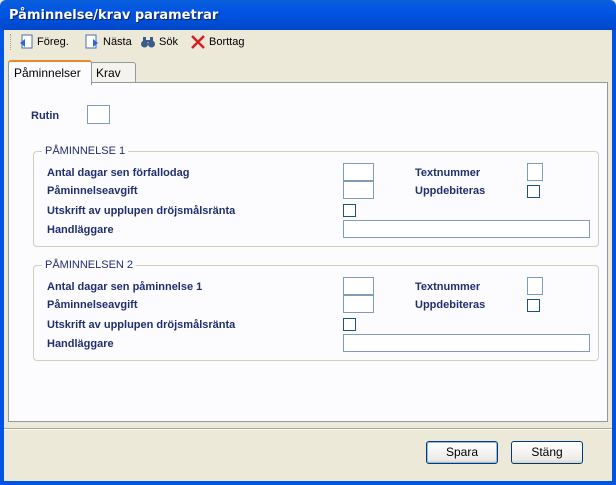  I want to click on next-button: Nästa, so click(108, 42).